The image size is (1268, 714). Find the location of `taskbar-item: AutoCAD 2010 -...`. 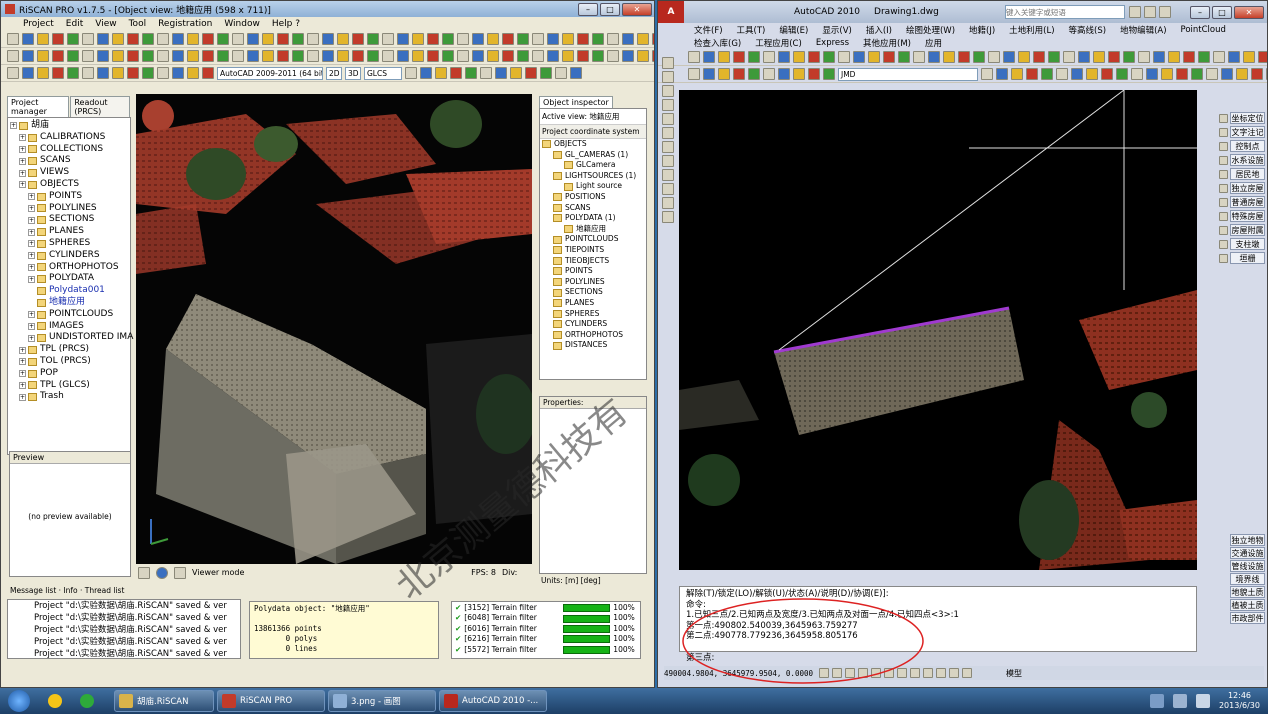

taskbar-item: AutoCAD 2010 -... is located at coordinates (493, 701).